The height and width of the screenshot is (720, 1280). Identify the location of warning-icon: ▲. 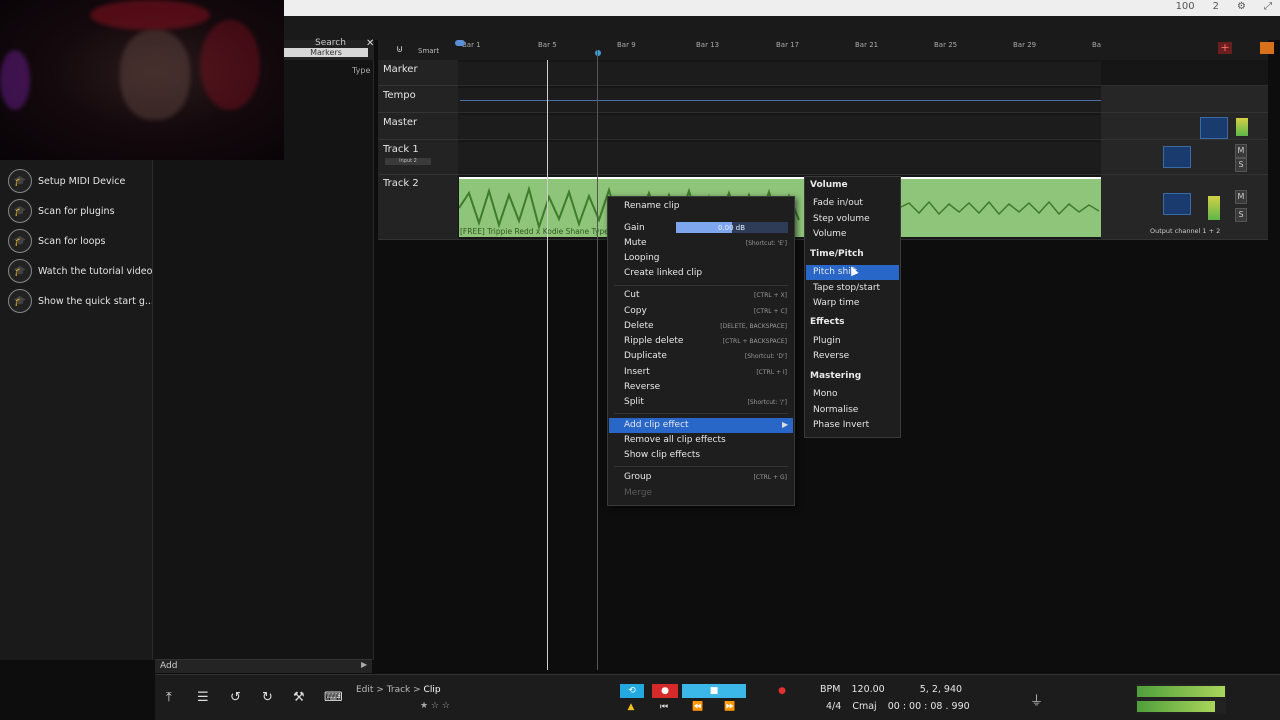
(631, 707).